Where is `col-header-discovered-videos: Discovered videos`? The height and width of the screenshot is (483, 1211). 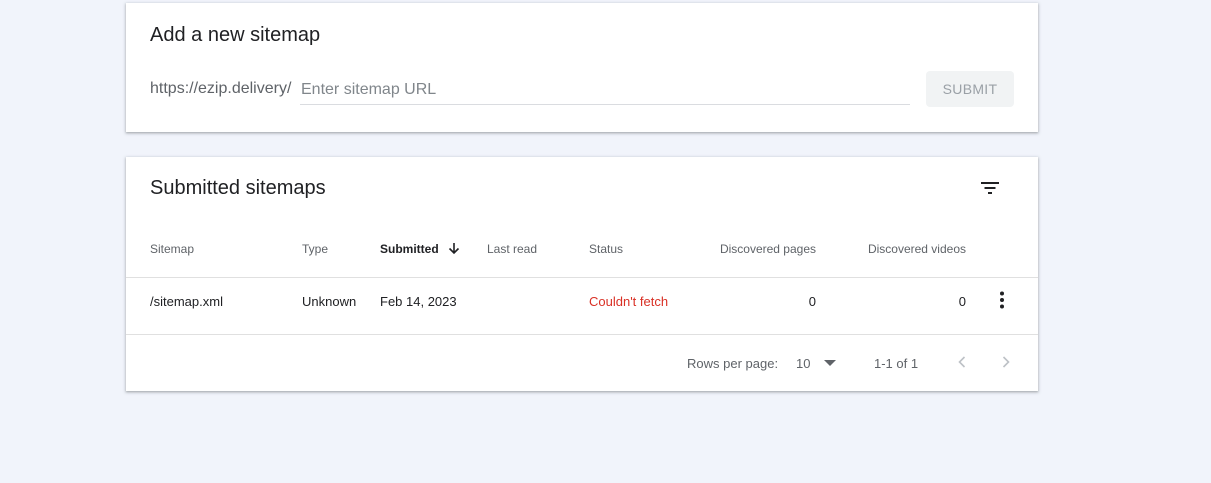 col-header-discovered-videos: Discovered videos is located at coordinates (901, 249).